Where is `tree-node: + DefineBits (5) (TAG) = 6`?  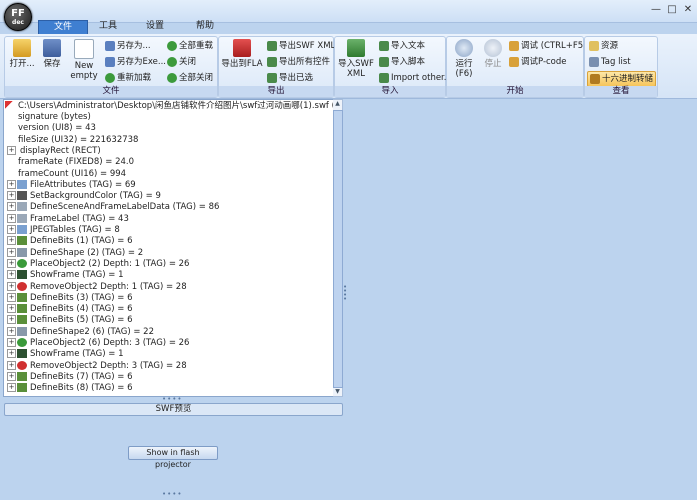 tree-node: + DefineBits (5) (TAG) = 6 is located at coordinates (70, 320).